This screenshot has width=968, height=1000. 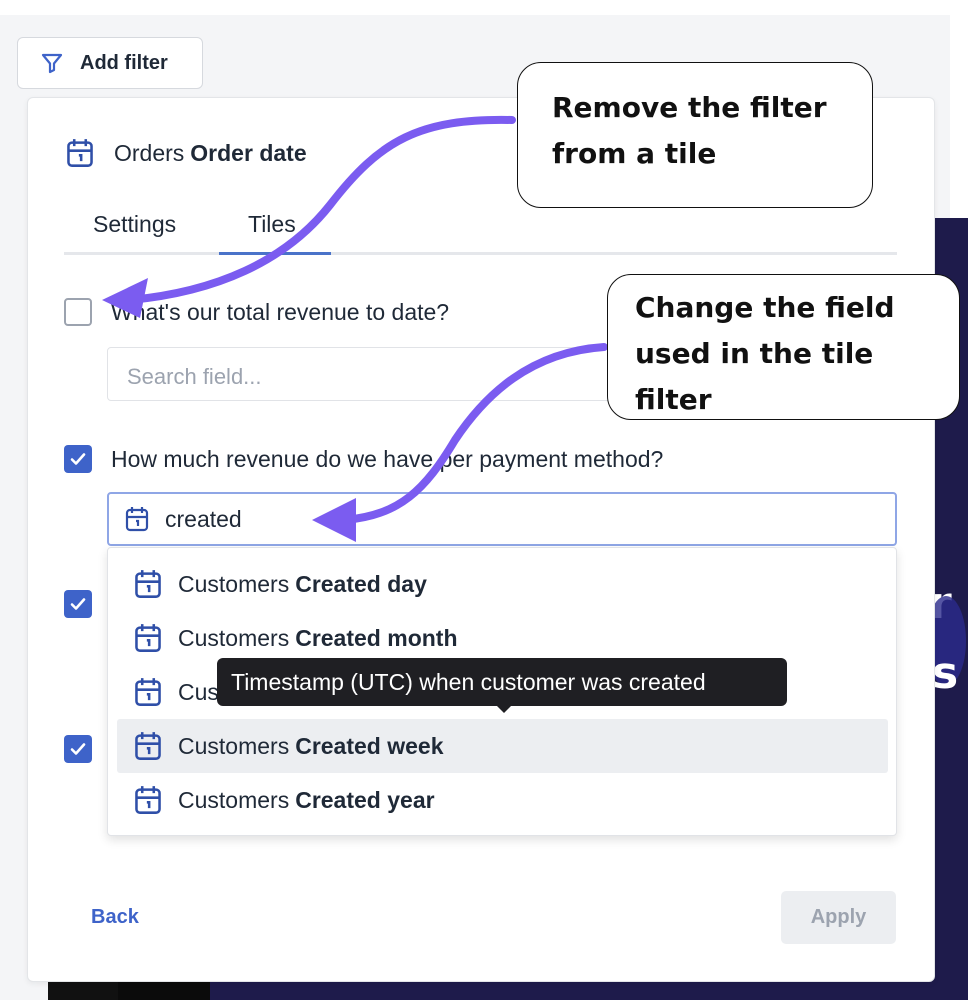 I want to click on callout-change-field: Change the field used in the tile filter, so click(x=783, y=347).